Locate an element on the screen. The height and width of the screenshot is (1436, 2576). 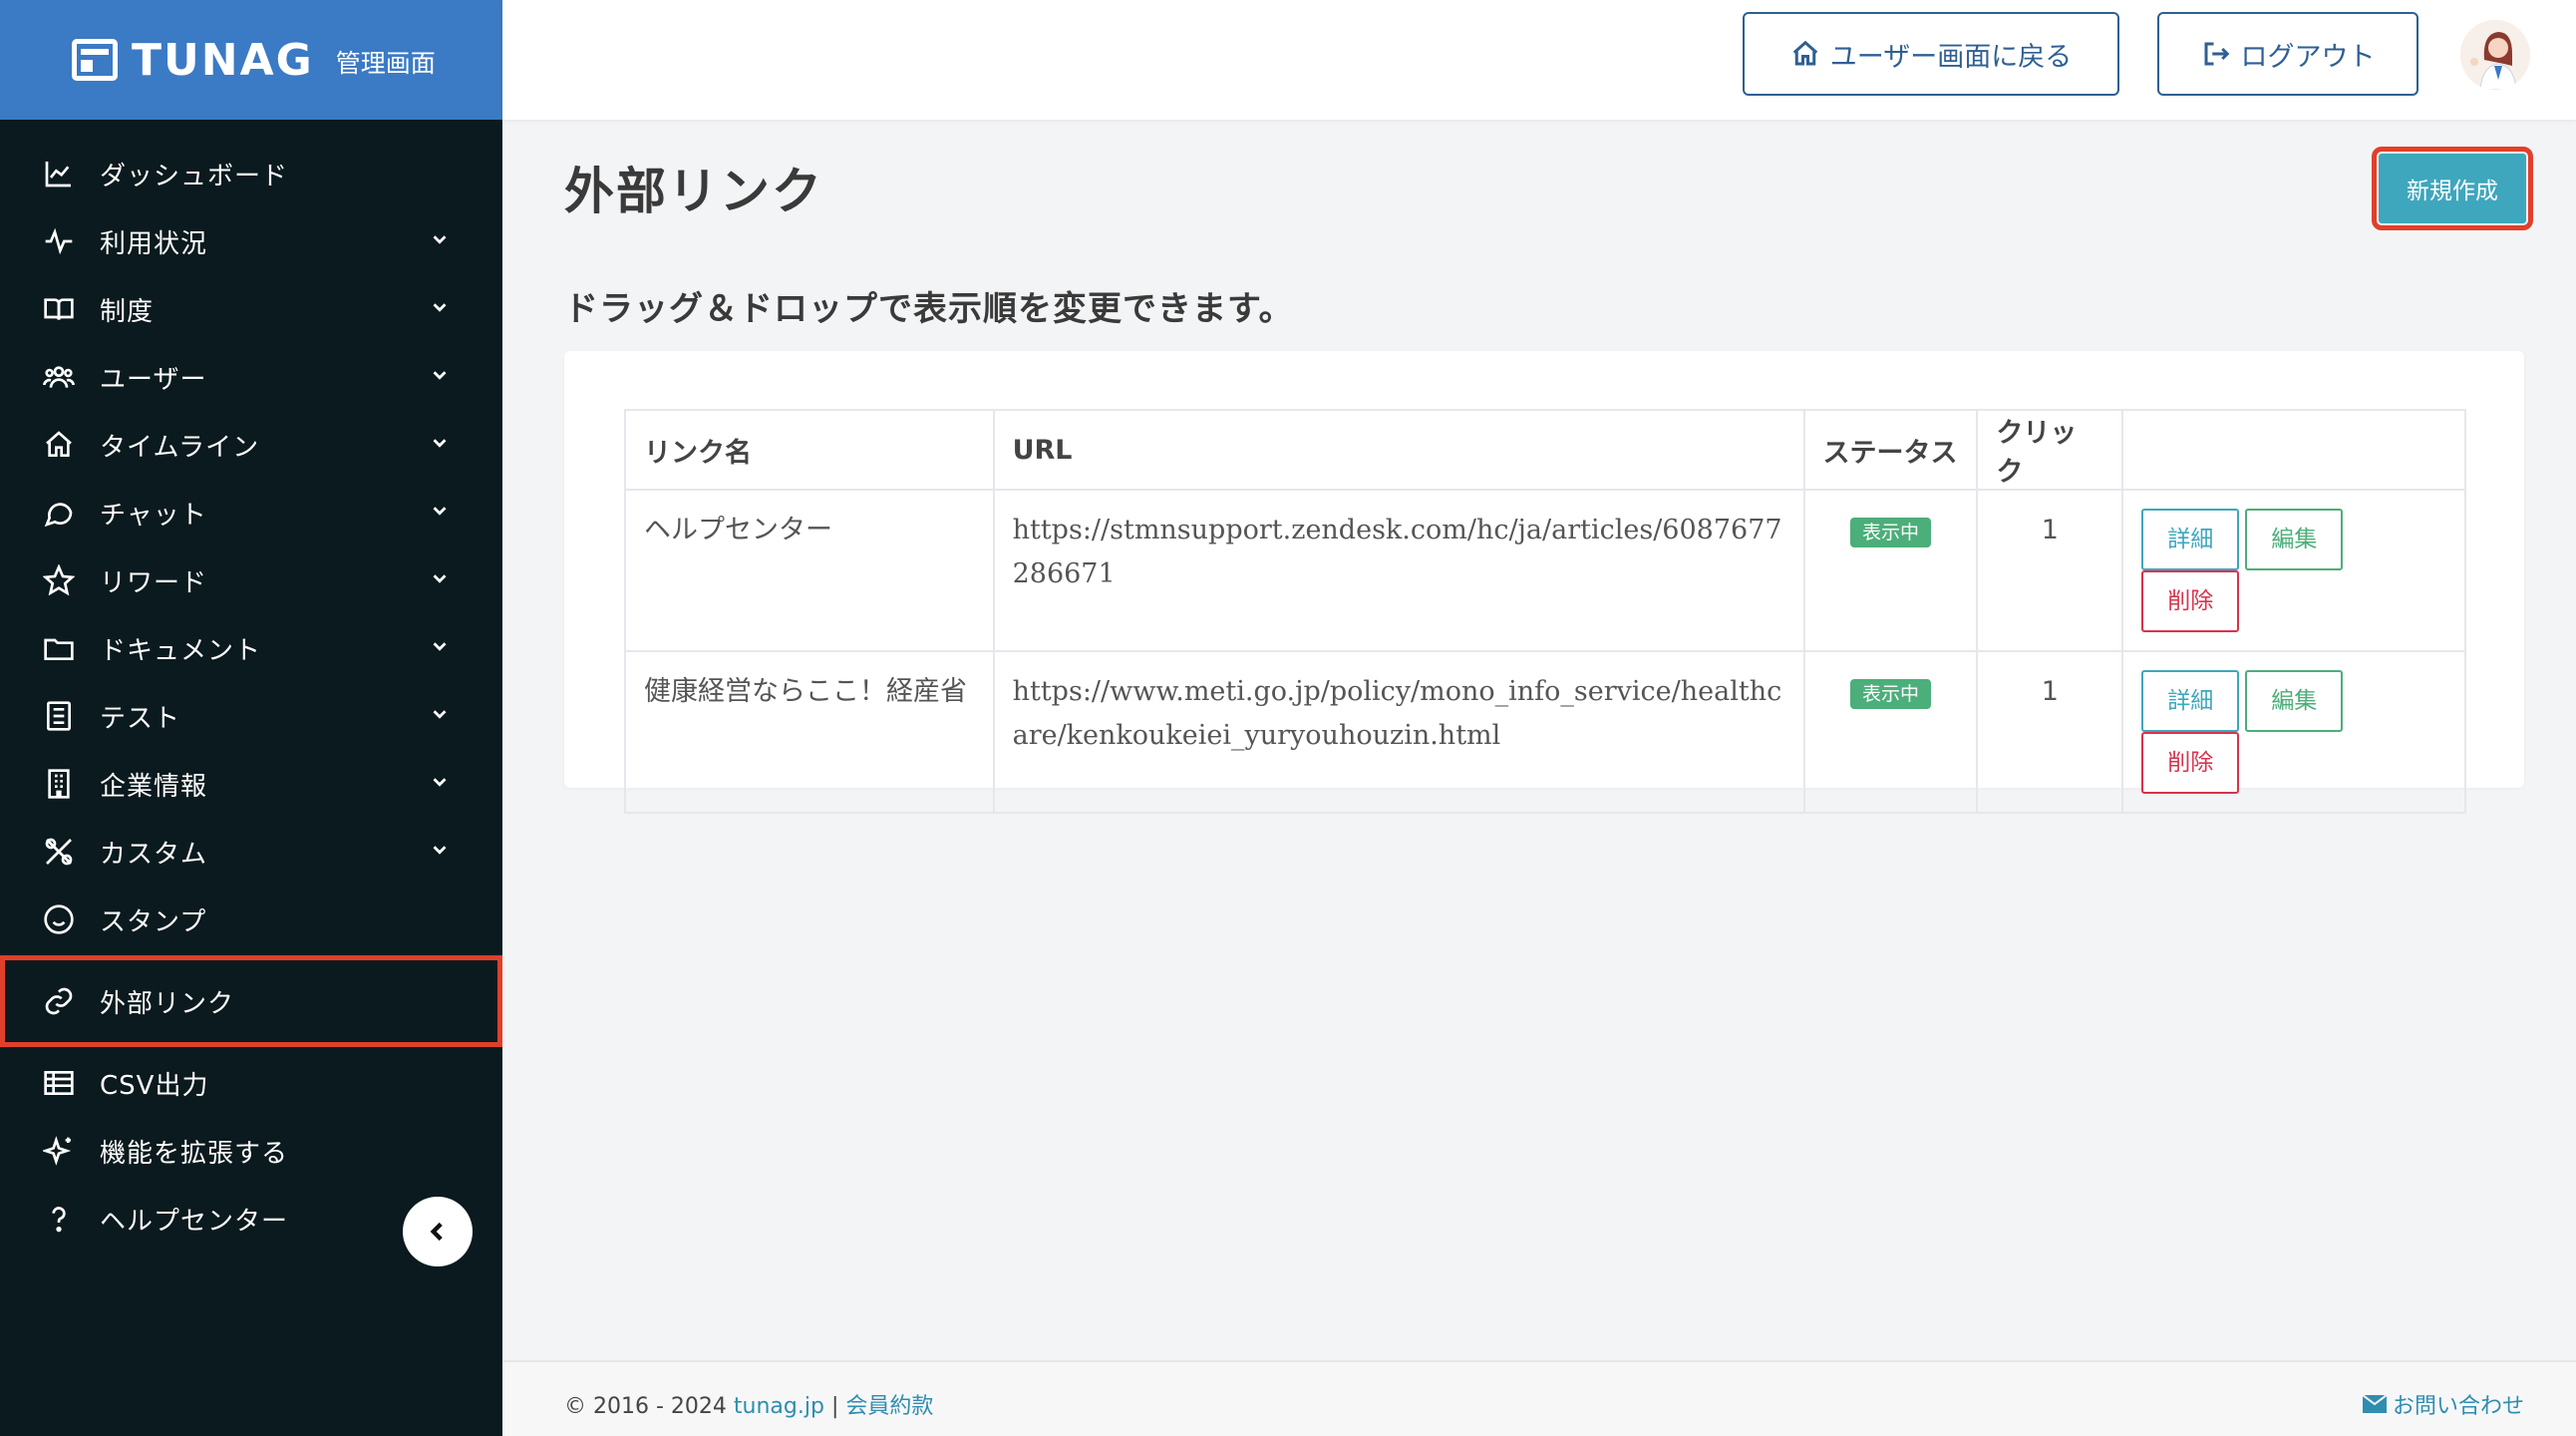
column-header-clicks: クリック is located at coordinates (2050, 450).